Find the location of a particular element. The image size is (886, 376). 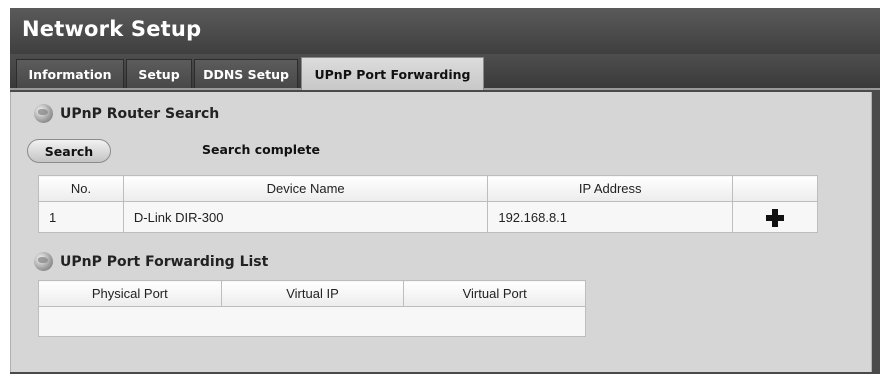

table-row: 1 D-Link DIR-300 192.168.8.1 is located at coordinates (428, 217).